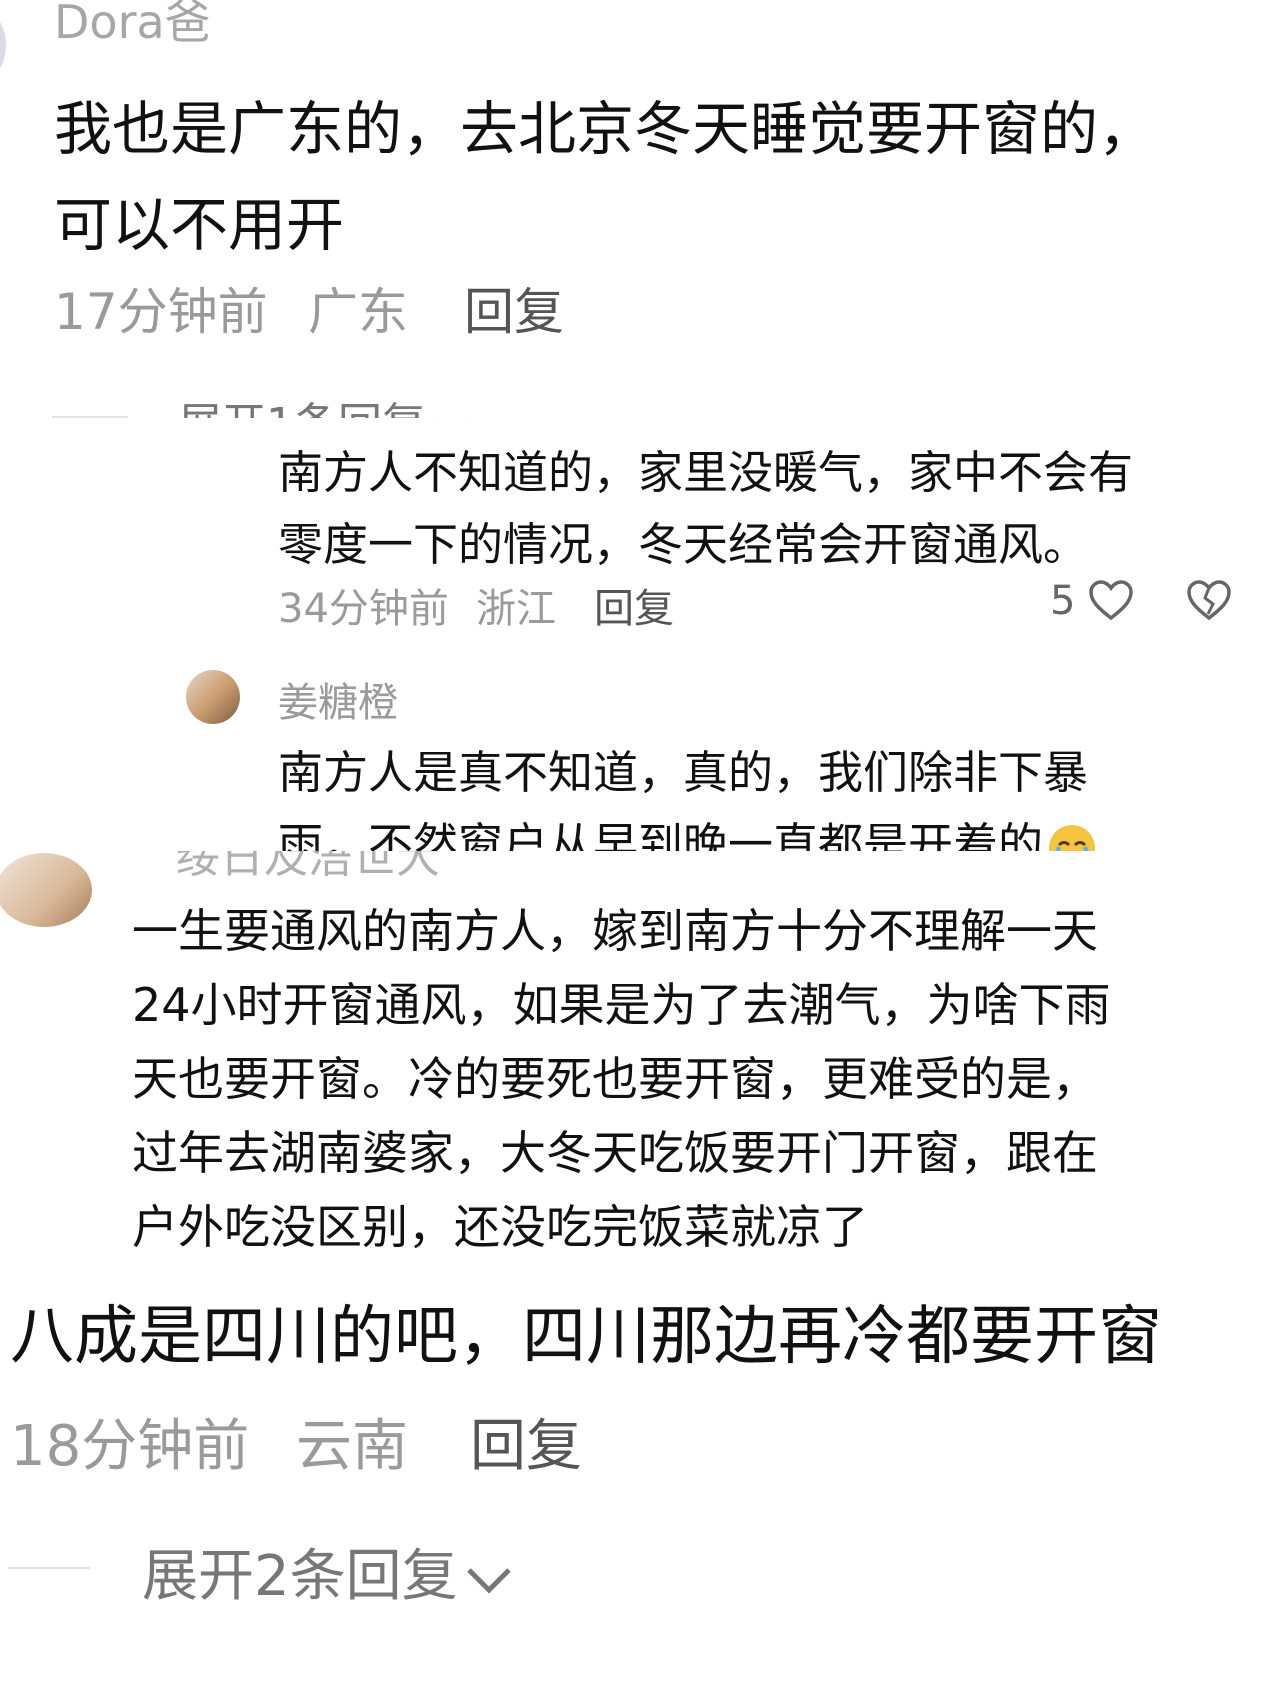 The image size is (1280, 1706). I want to click on expand-replies-button: 展开2条回复, so click(328, 1571).